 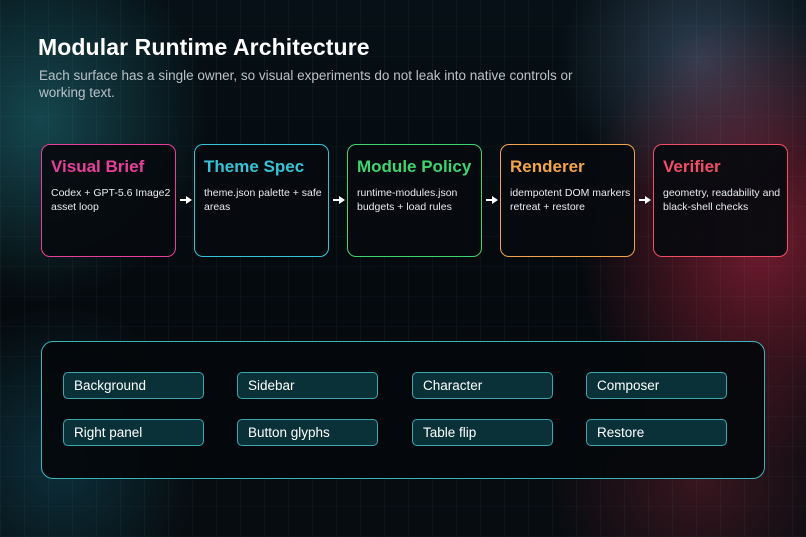 I want to click on module-chip-background: Background, so click(x=133, y=385).